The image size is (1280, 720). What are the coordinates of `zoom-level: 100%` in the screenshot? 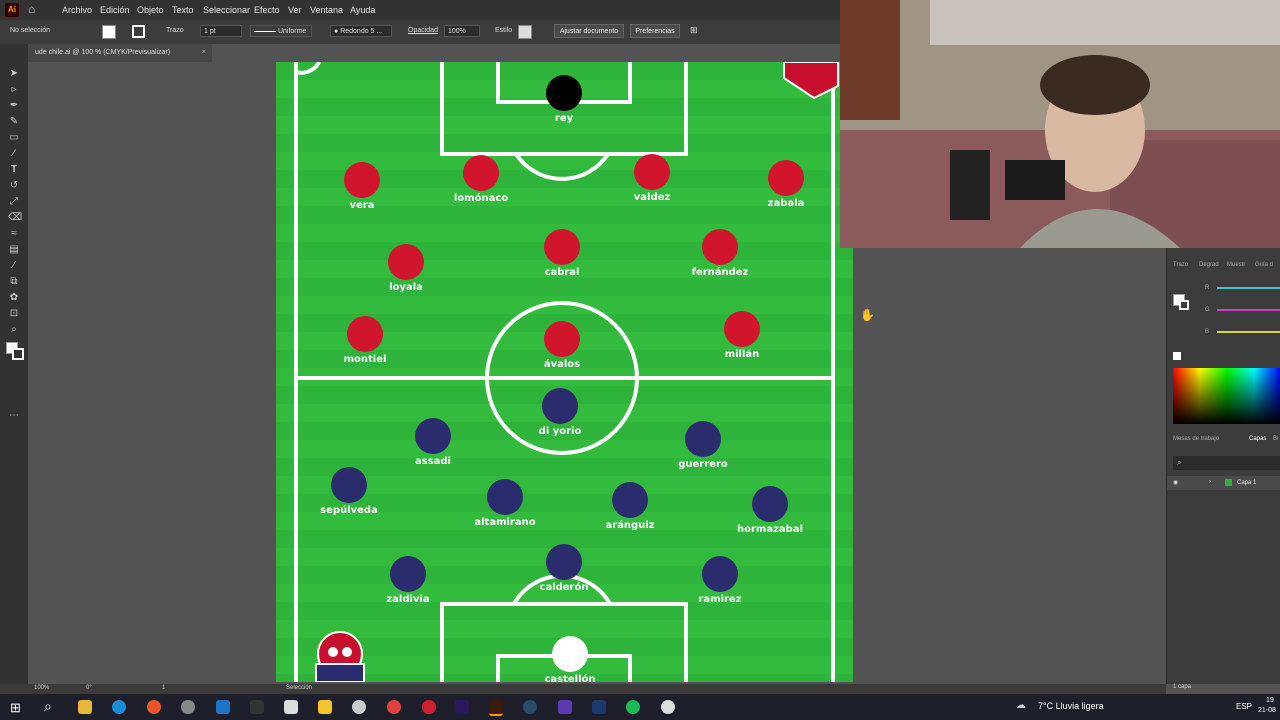 It's located at (41, 688).